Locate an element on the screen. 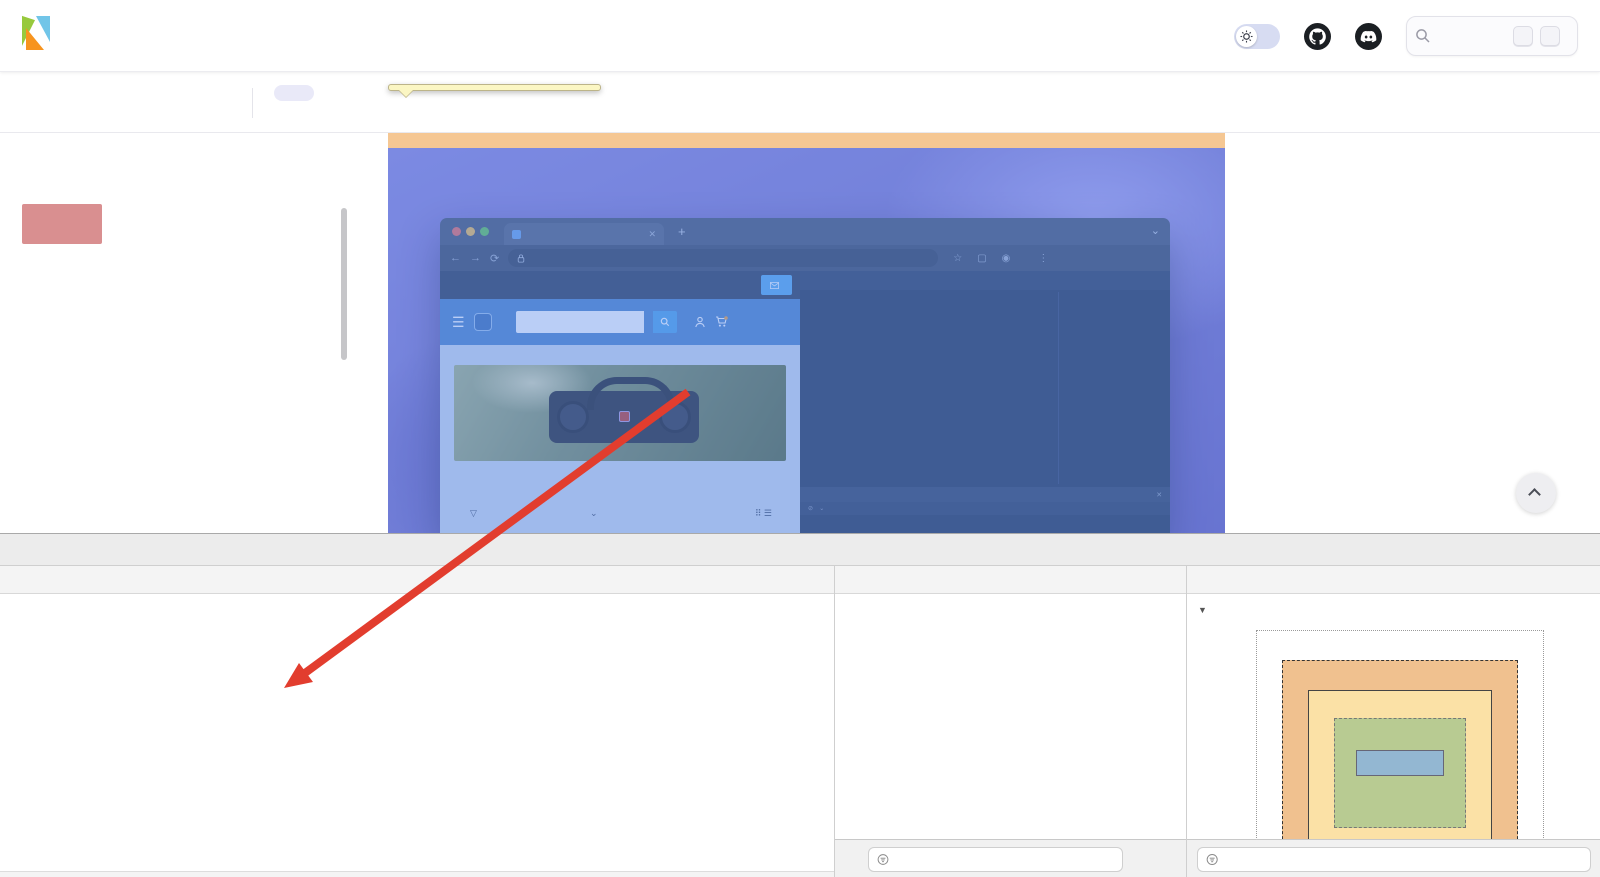  secondary-navbar is located at coordinates (800, 102).